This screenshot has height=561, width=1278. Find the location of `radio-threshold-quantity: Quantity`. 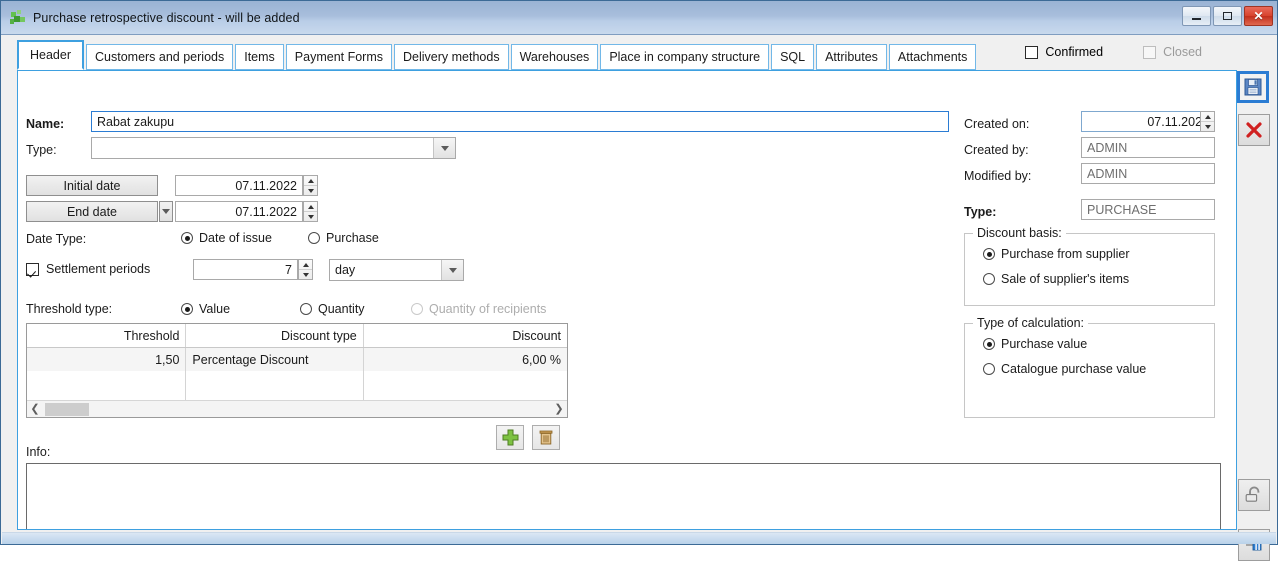

radio-threshold-quantity: Quantity is located at coordinates (332, 309).